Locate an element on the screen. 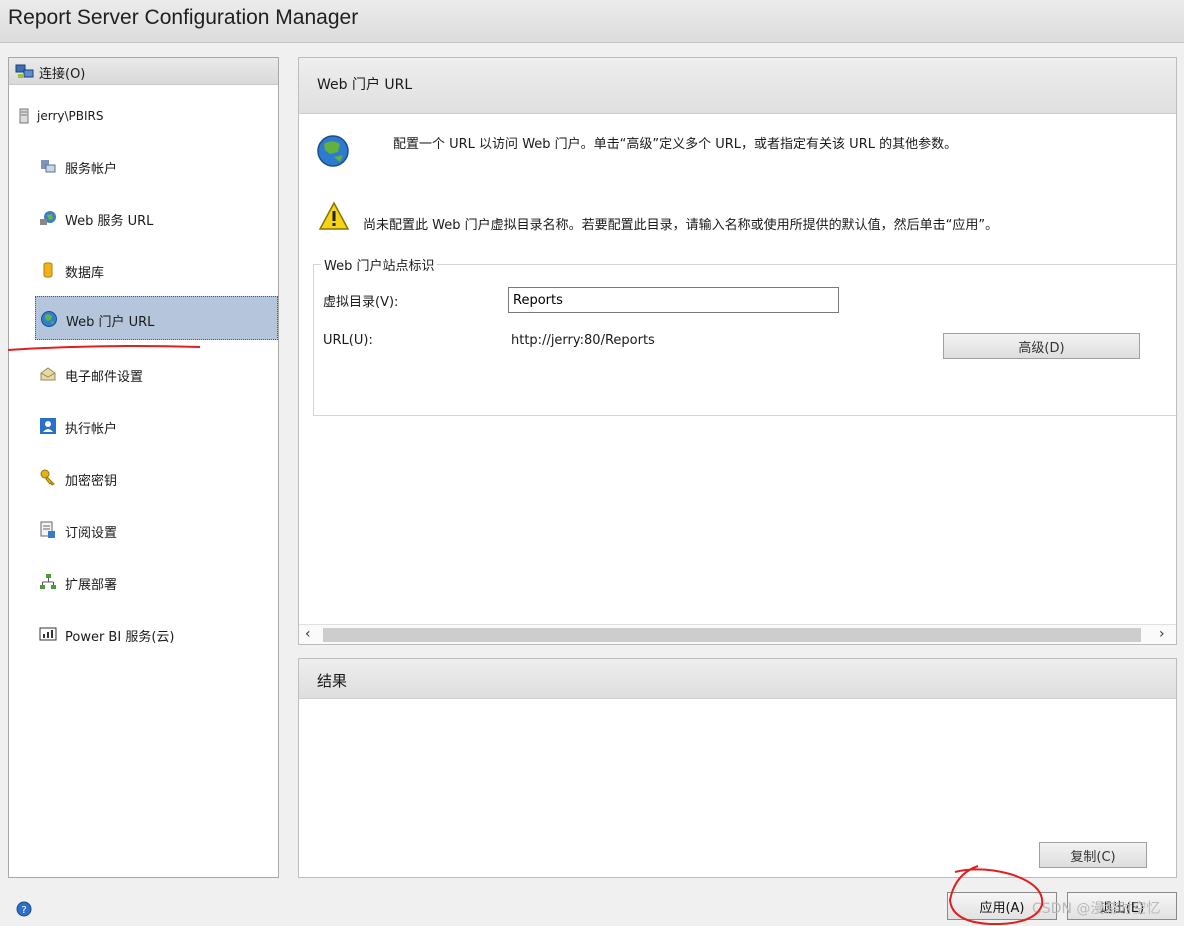  help-icon: ? is located at coordinates (24, 909).